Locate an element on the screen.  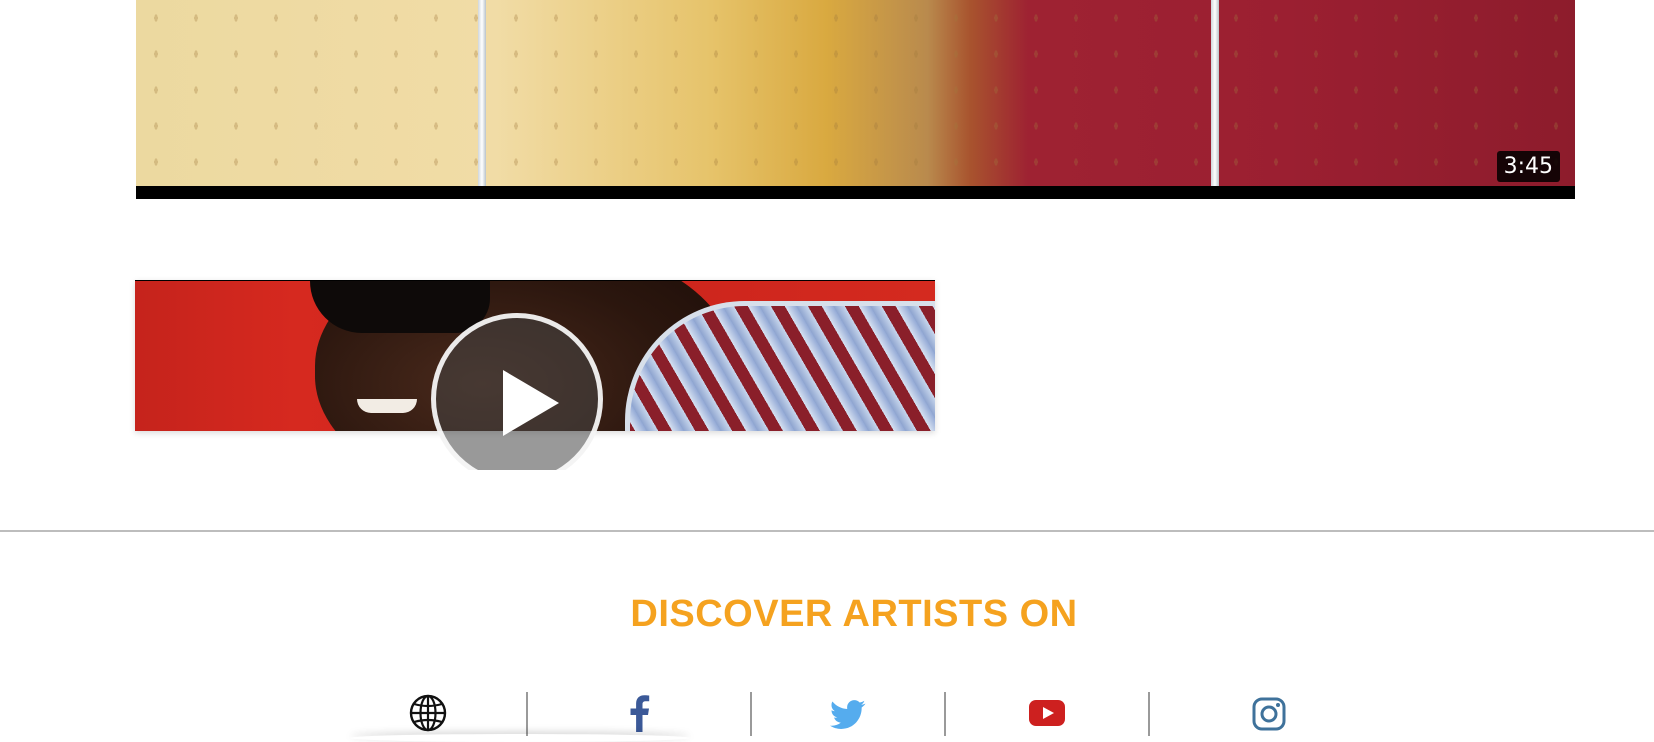
video-bottom-bar is located at coordinates (855, 192).